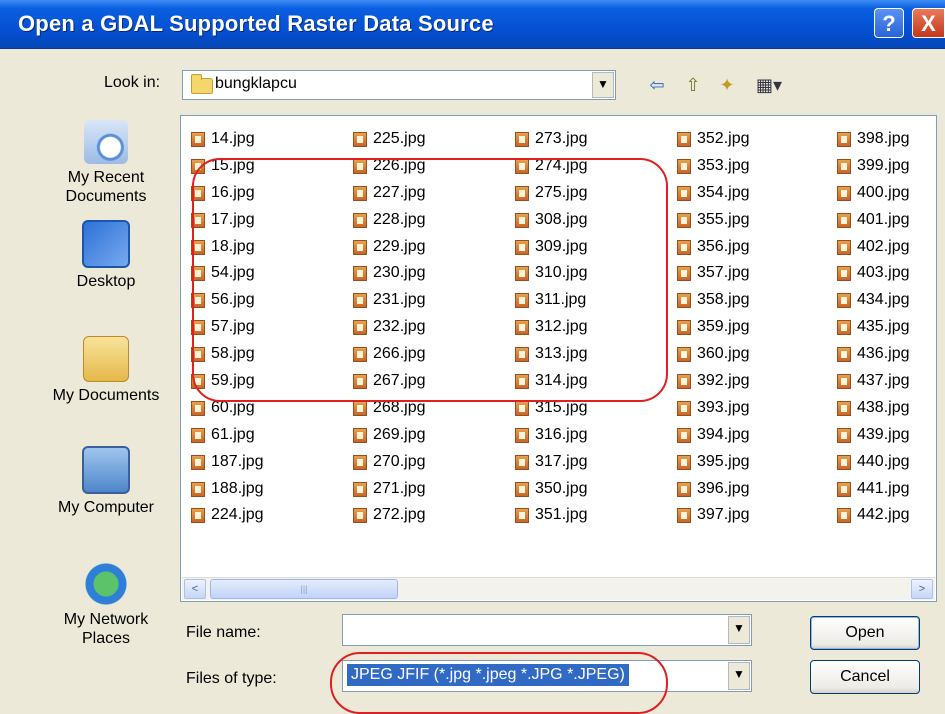  I want to click on views-menu-icon: ▦▾, so click(769, 85).